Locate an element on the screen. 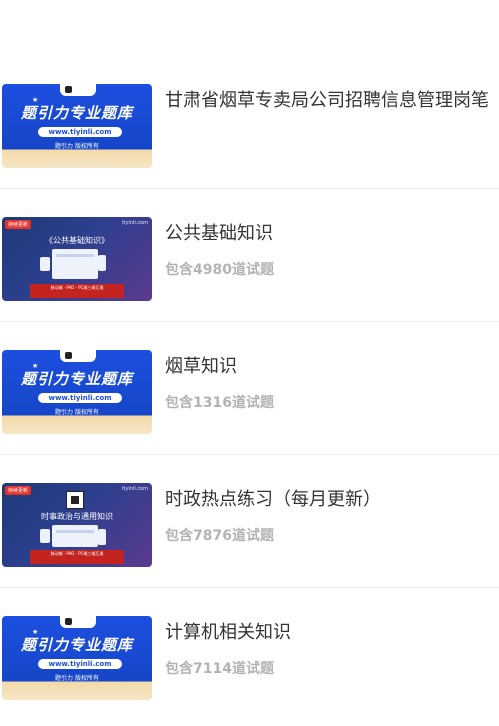 Image resolution: width=499 pixels, height=726 pixels. question-count: 包含4980道试题 is located at coordinates (219, 270).